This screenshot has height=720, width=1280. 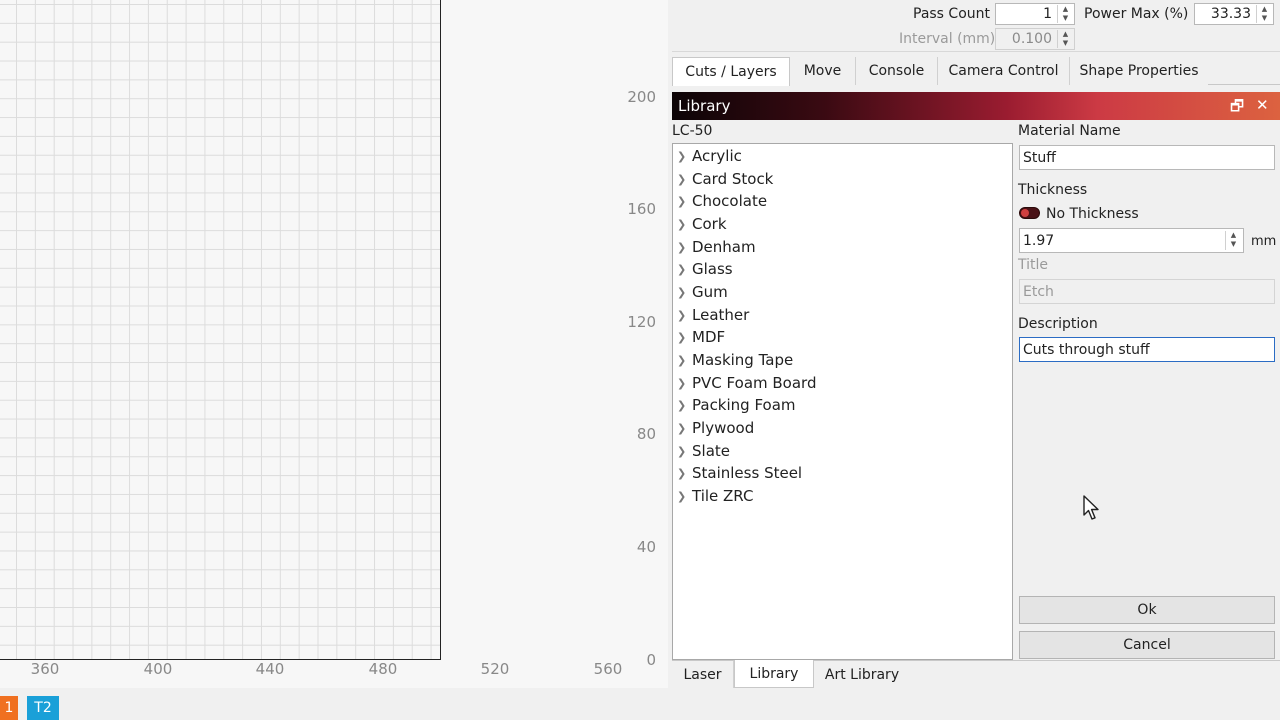 What do you see at coordinates (702, 292) in the screenshot?
I see `list-item: ❯ Gum` at bounding box center [702, 292].